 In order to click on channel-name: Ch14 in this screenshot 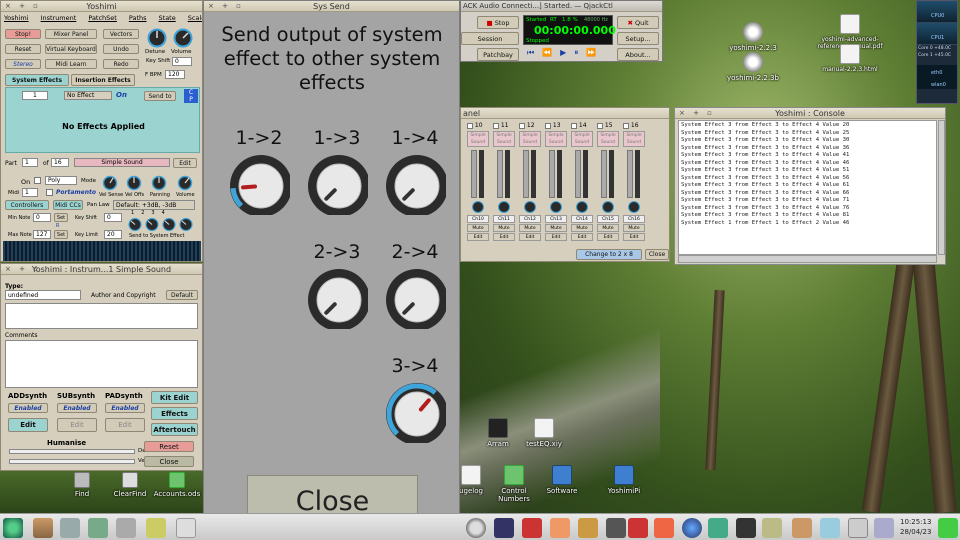, I will do `click(582, 219)`.